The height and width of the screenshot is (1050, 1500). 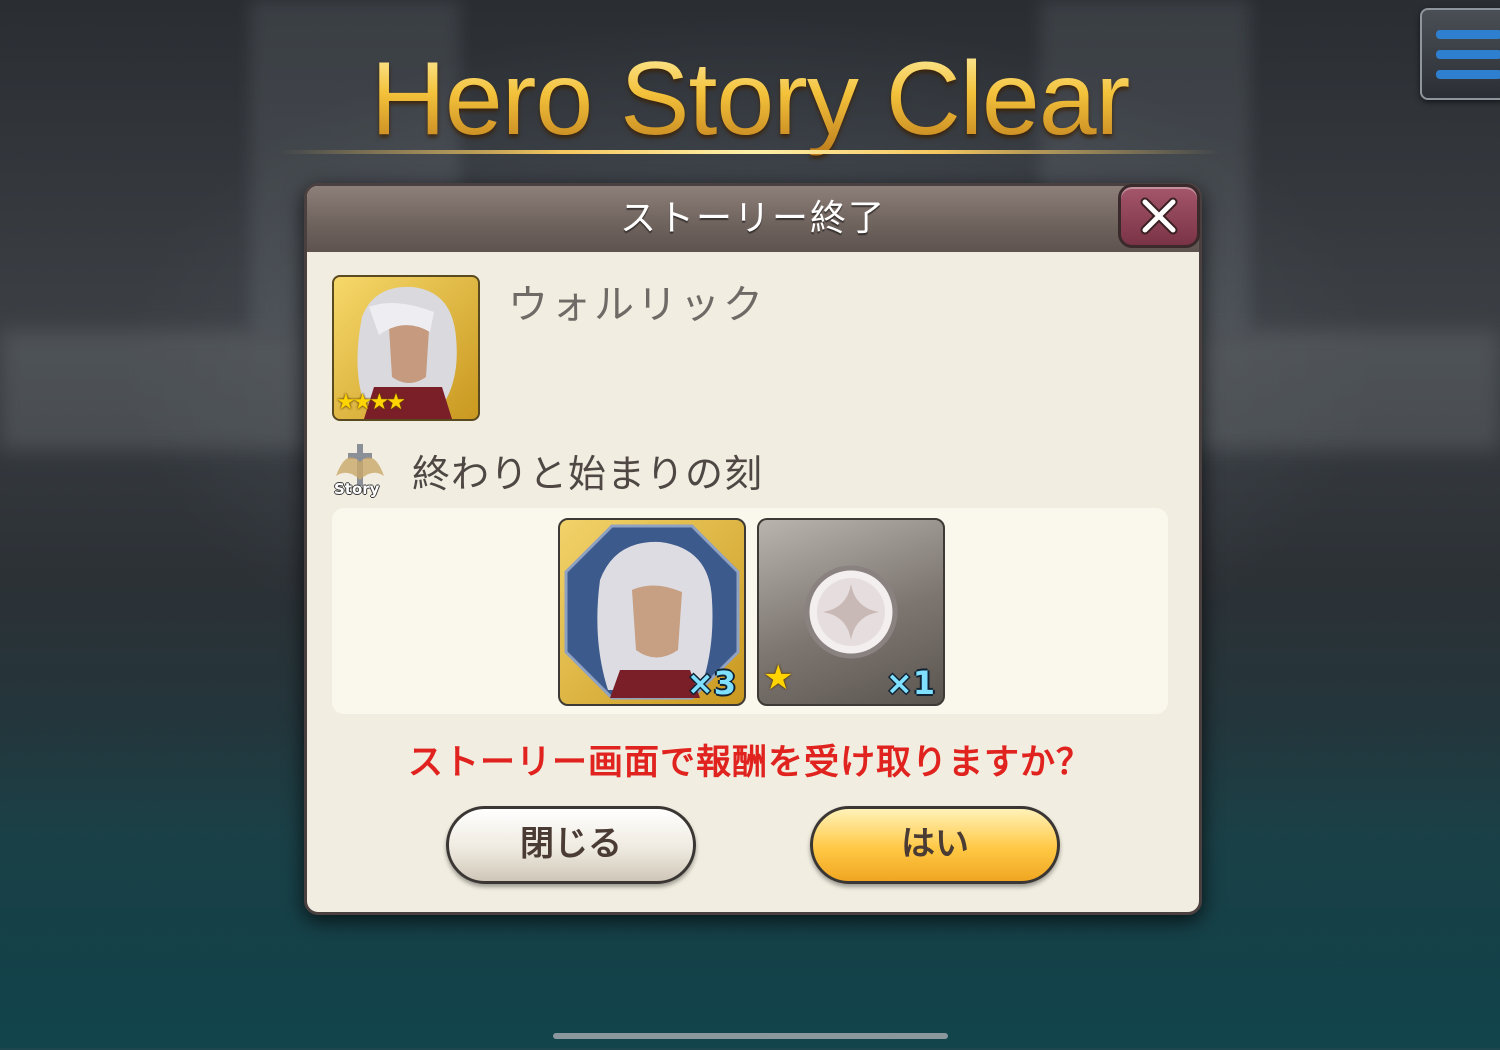 I want to click on home-indicator, so click(x=750, y=1036).